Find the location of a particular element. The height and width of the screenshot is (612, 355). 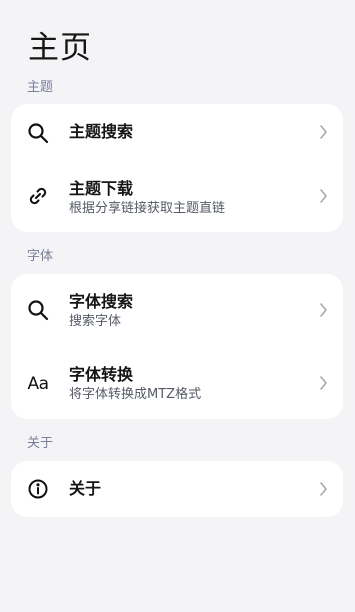

info-icon is located at coordinates (38, 489).